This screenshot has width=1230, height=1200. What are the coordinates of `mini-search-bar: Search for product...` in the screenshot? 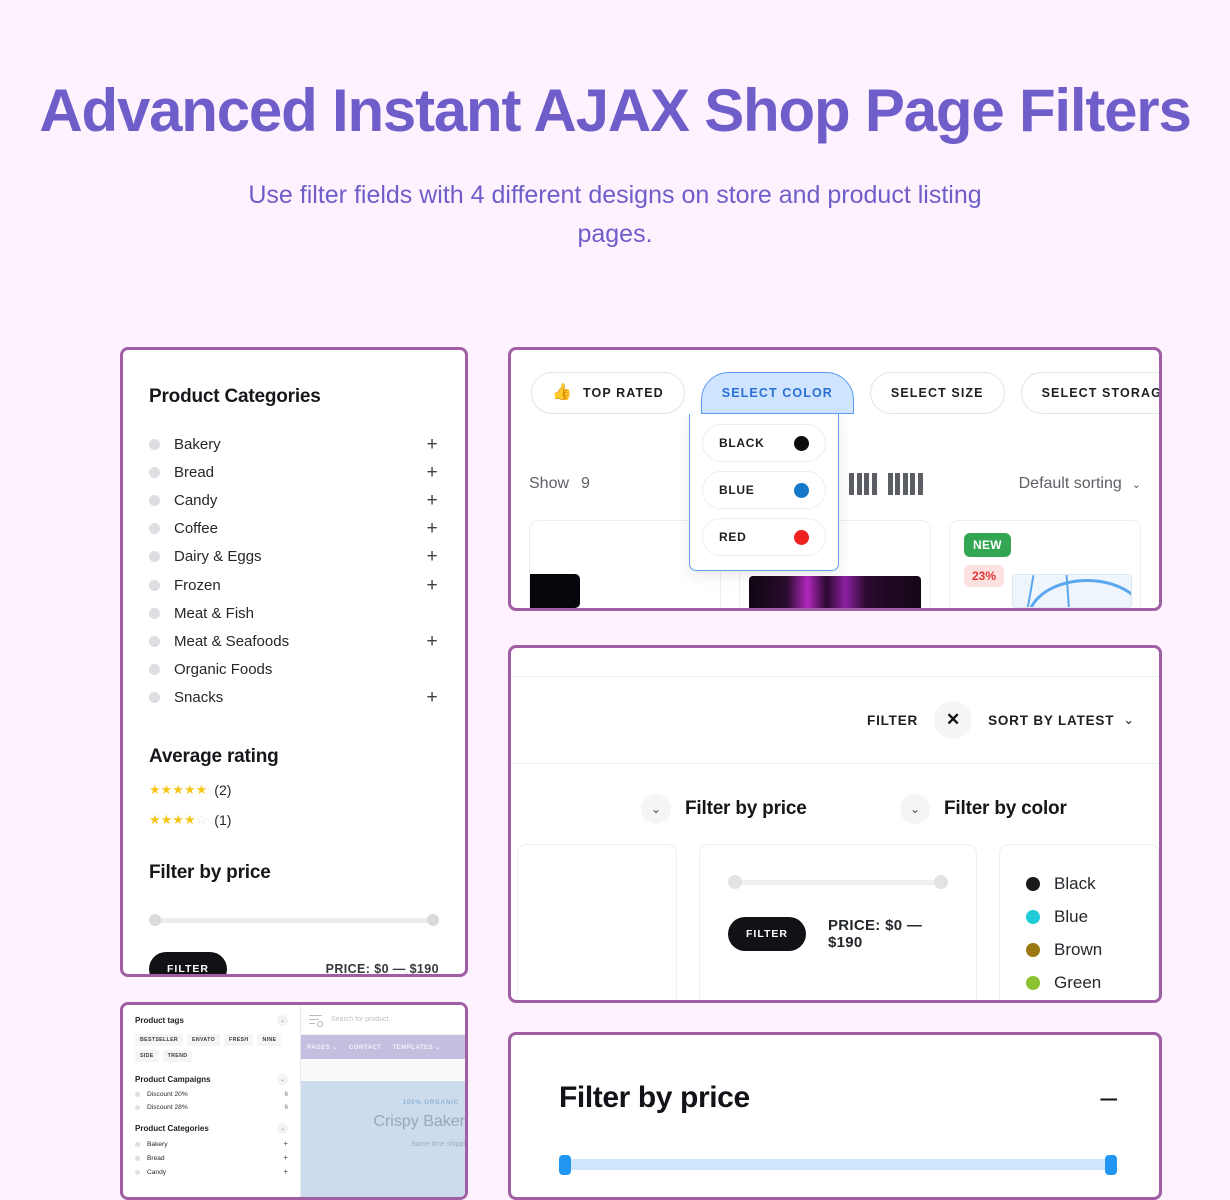 It's located at (383, 1020).